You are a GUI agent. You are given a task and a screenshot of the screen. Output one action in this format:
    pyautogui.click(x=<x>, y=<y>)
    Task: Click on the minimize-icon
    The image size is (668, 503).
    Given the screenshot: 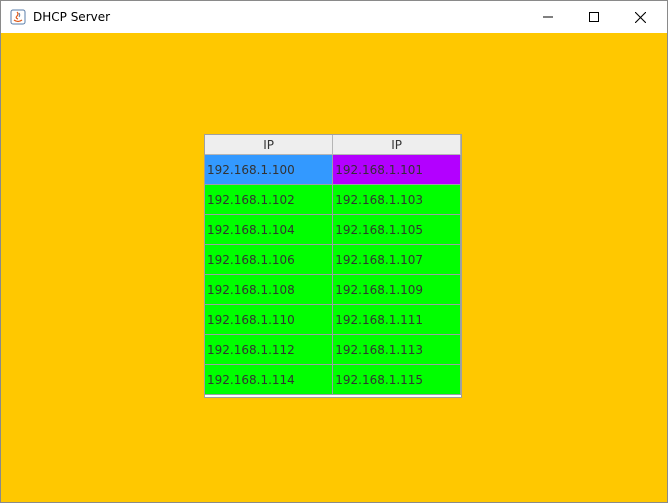 What is the action you would take?
    pyautogui.click(x=548, y=17)
    